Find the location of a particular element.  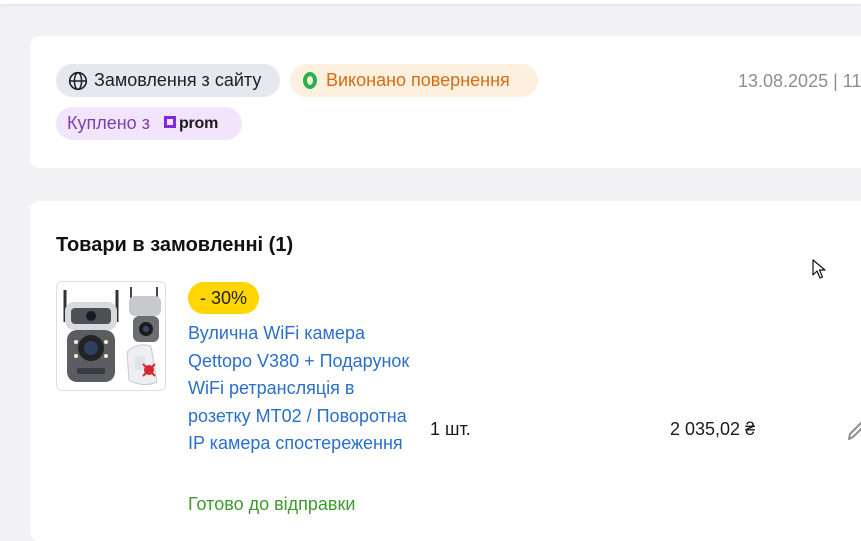

product-quantity: 1 шт. is located at coordinates (450, 429).